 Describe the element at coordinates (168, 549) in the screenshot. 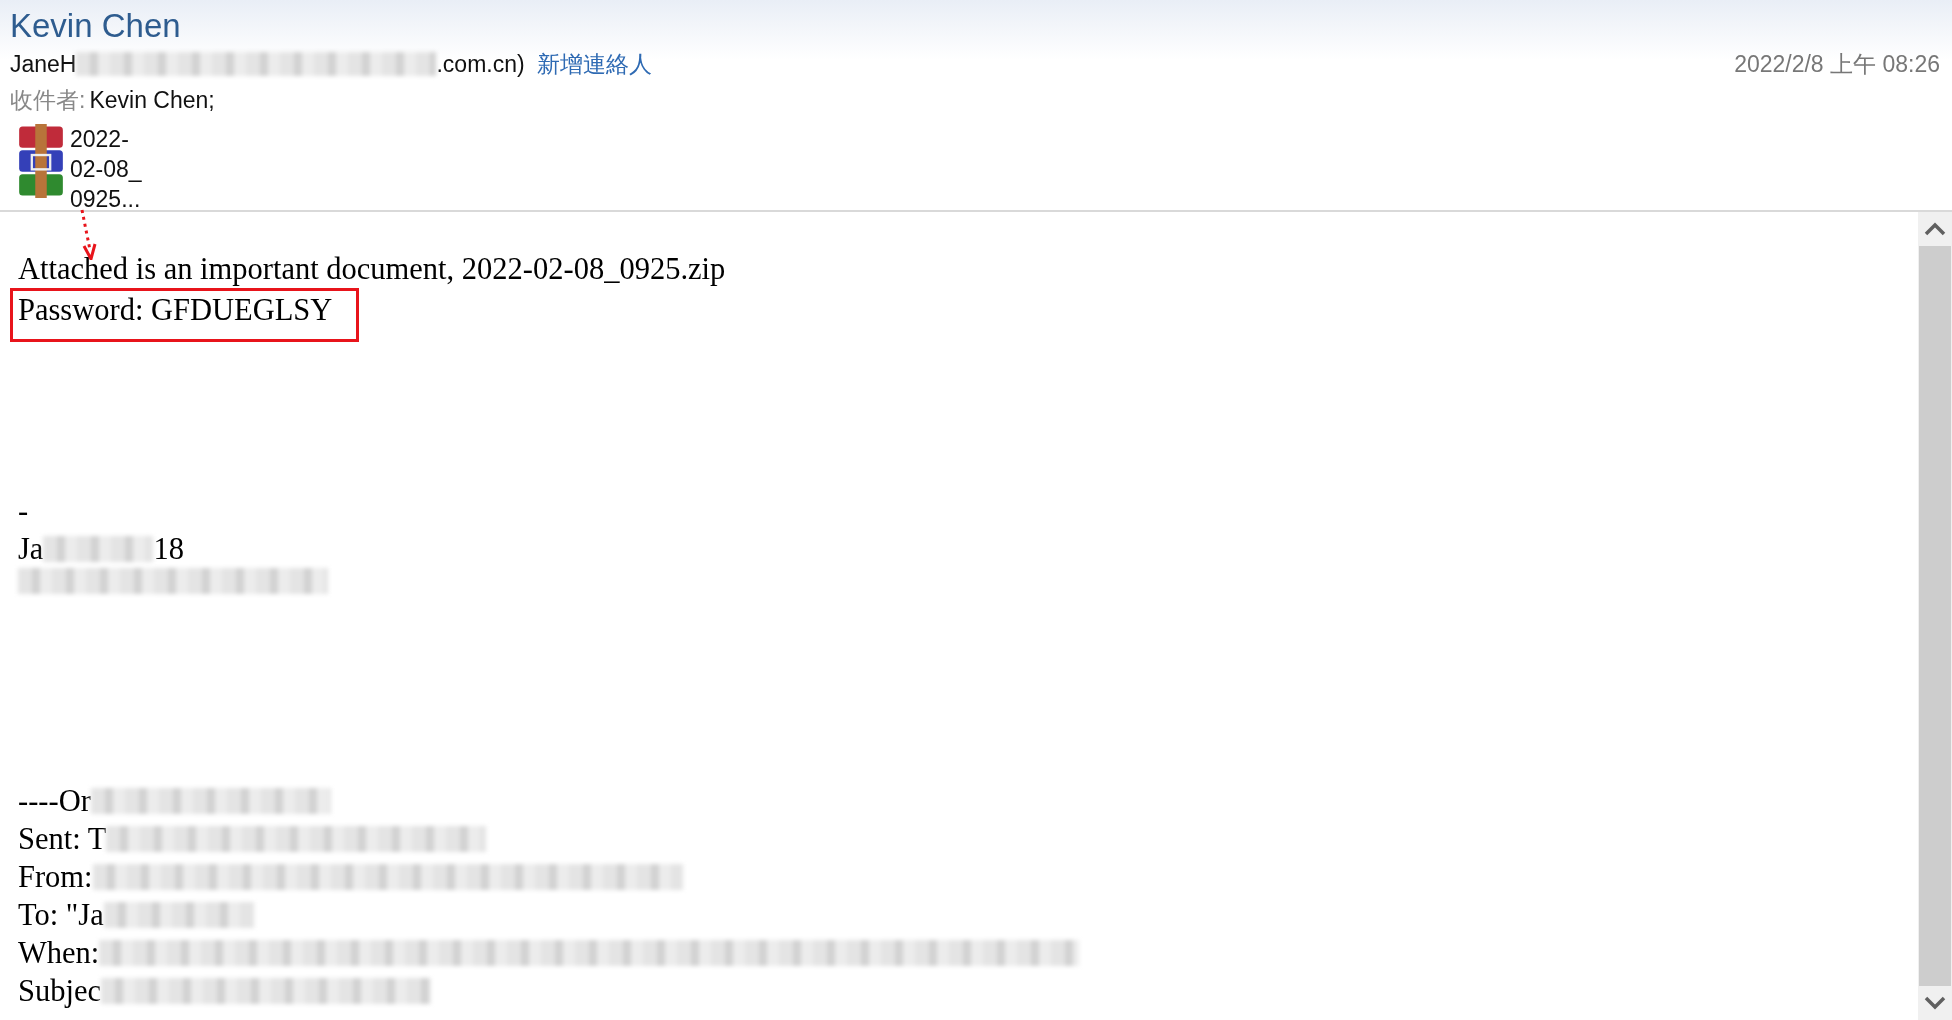

I see `body-text: 18` at that location.